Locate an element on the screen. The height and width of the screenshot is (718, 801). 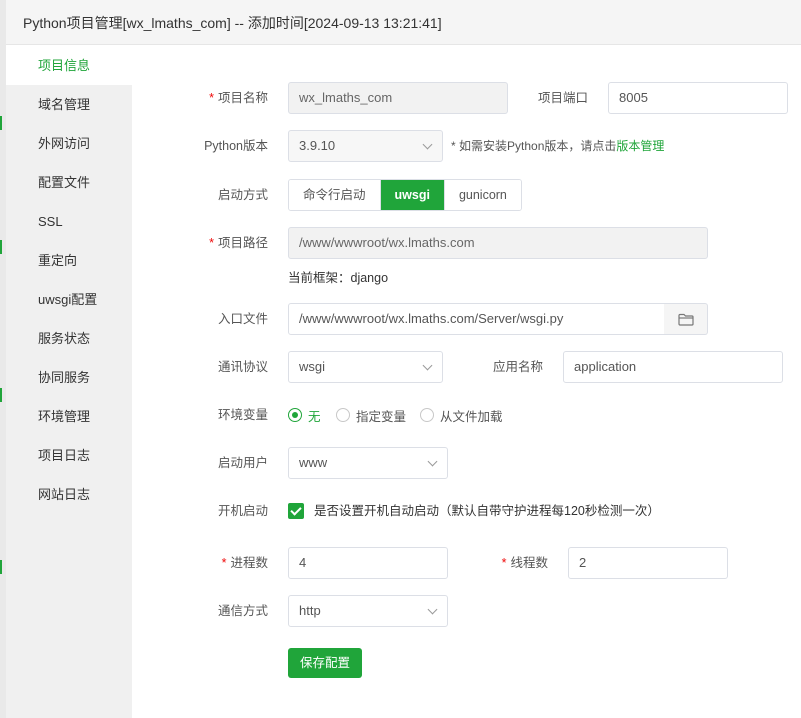
startup-mode-switch: 命令行启动 uwsgi gunicorn is located at coordinates (405, 195).